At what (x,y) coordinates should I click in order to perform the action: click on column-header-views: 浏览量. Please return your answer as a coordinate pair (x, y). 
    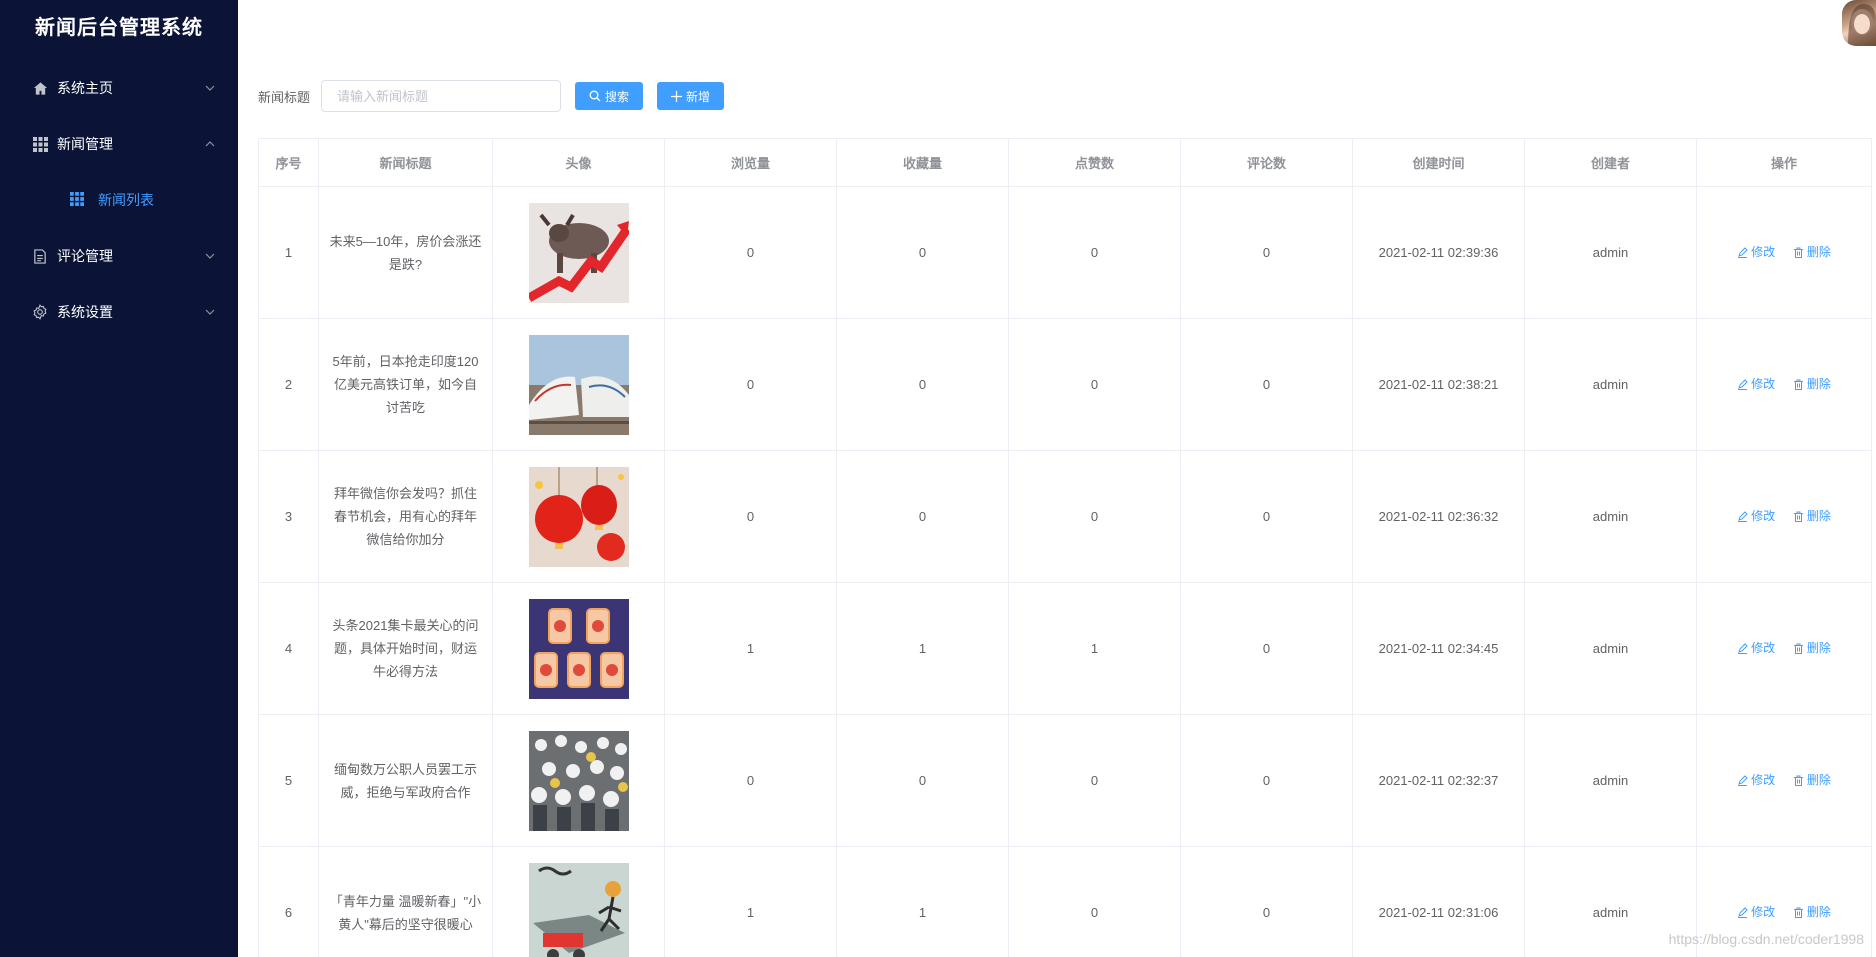
    Looking at the image, I should click on (750, 162).